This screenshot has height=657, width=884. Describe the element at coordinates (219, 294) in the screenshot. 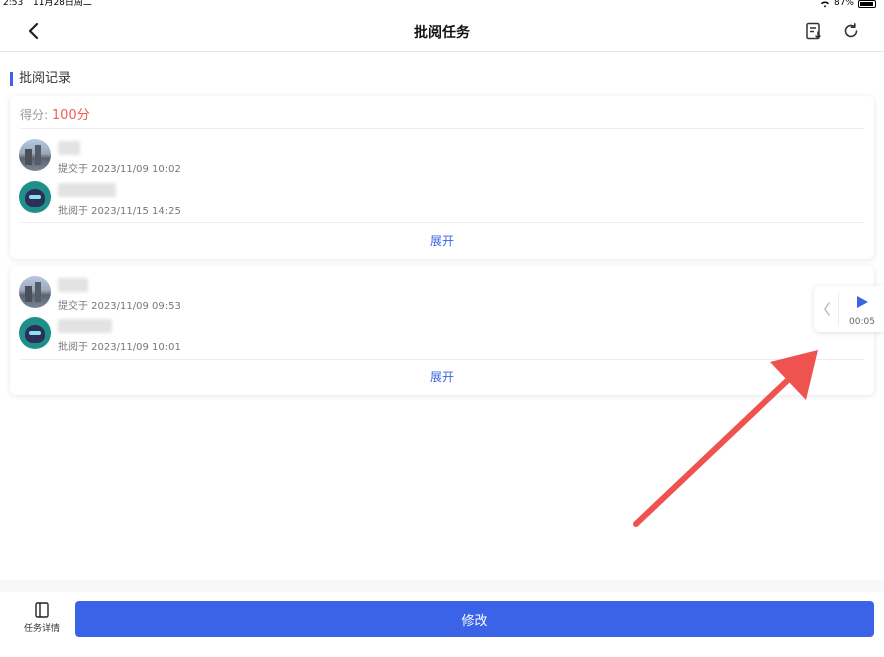

I see `submission-record: 提交于 2023/11/09 09:53` at that location.